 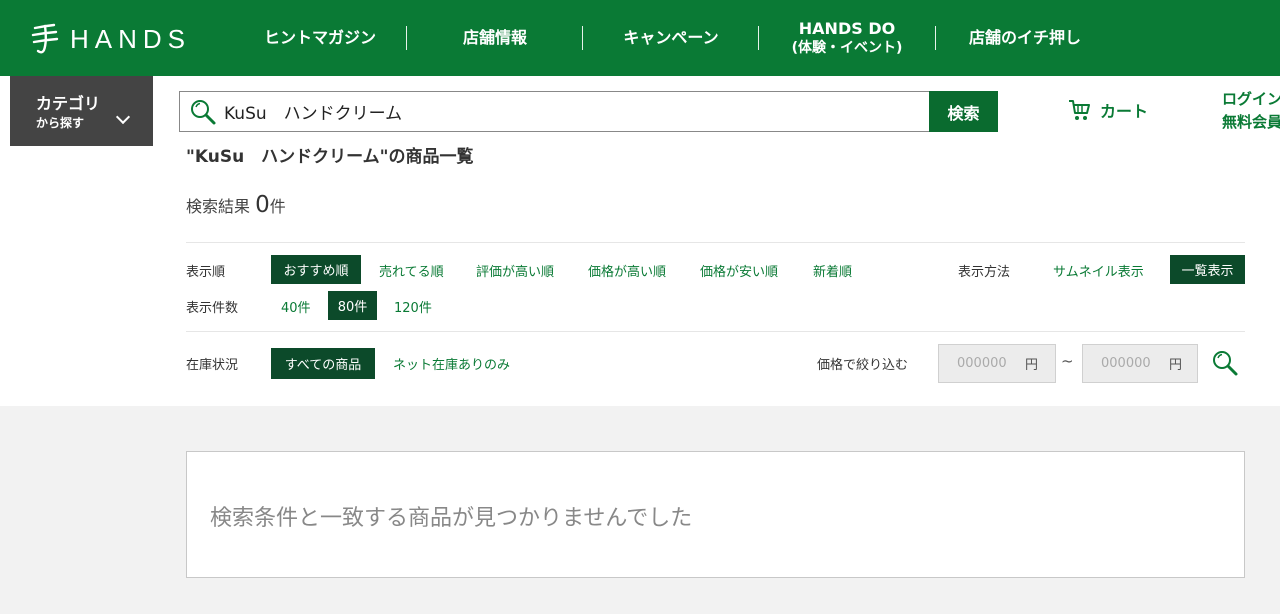 I want to click on nav-label: キャンペーン, so click(x=671, y=37).